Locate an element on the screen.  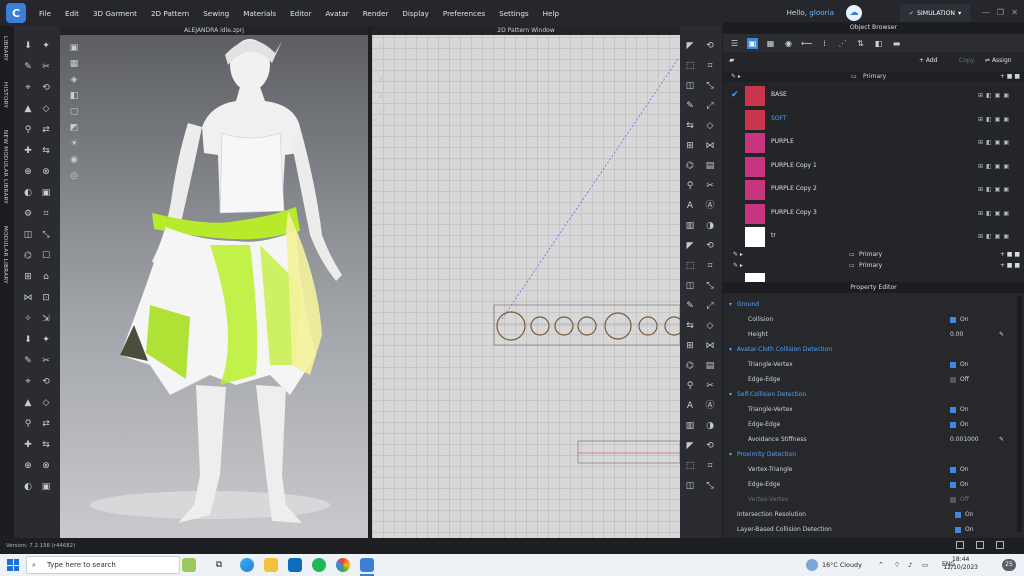
file-explorer-icon is located at coordinates (271, 565).